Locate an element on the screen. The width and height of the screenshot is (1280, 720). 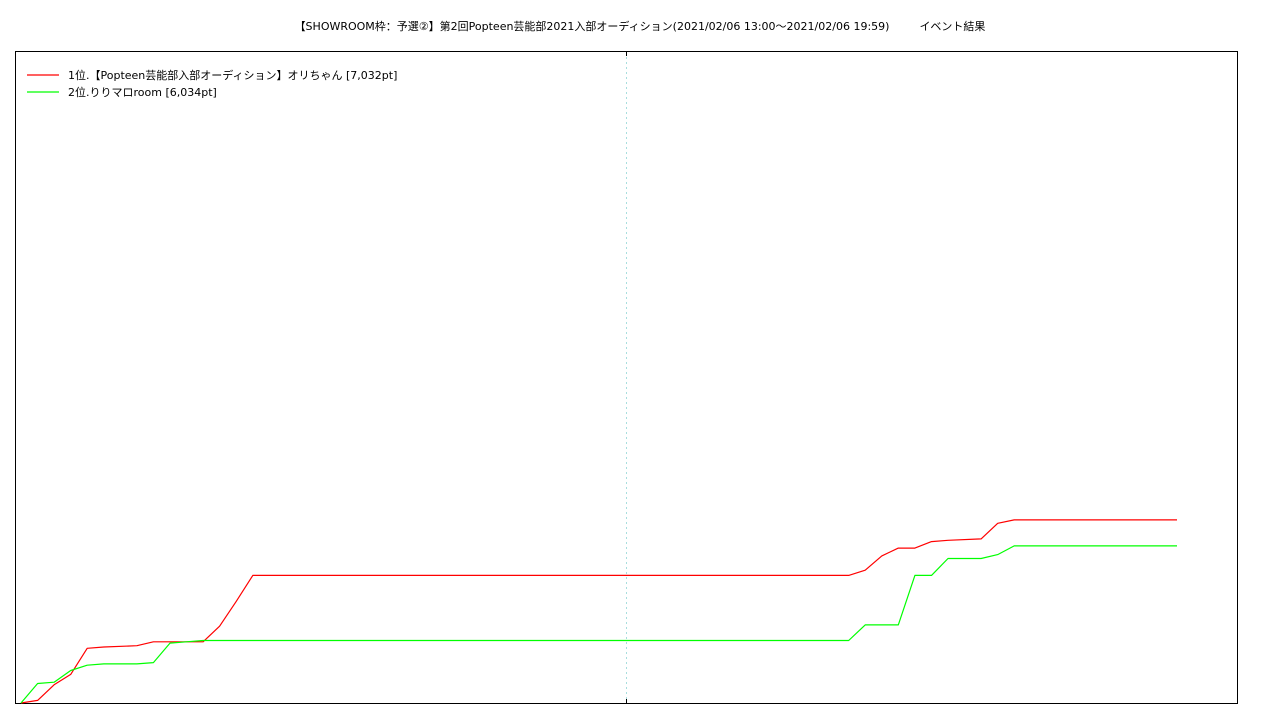
legend-label-2: 2位.りりマロroom [6,034pt] is located at coordinates (142, 92).